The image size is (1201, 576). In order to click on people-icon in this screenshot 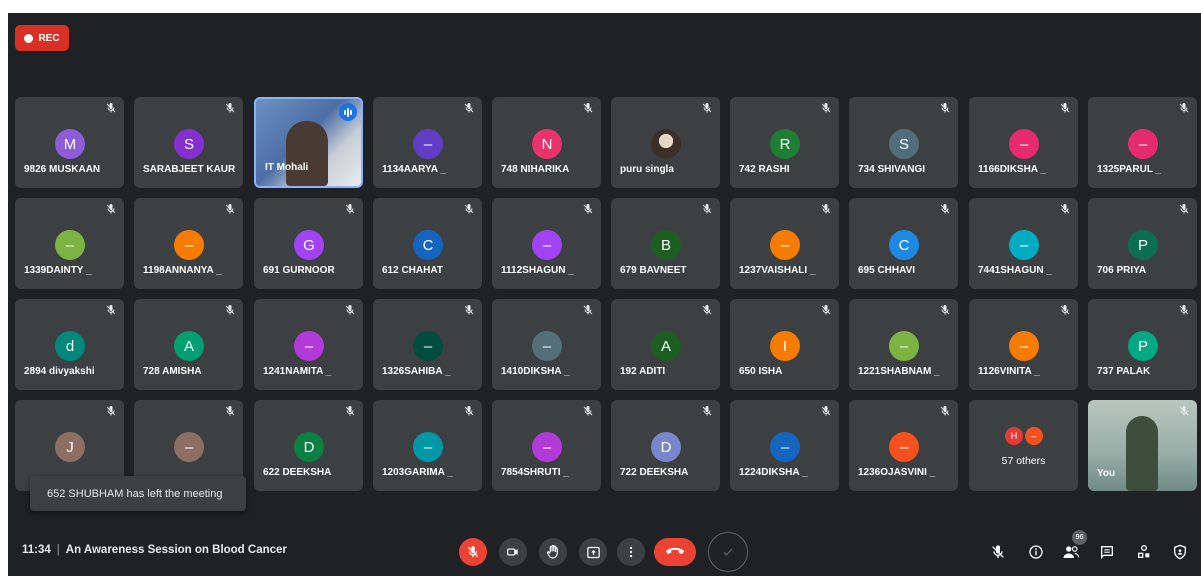, I will do `click(1071, 552)`.